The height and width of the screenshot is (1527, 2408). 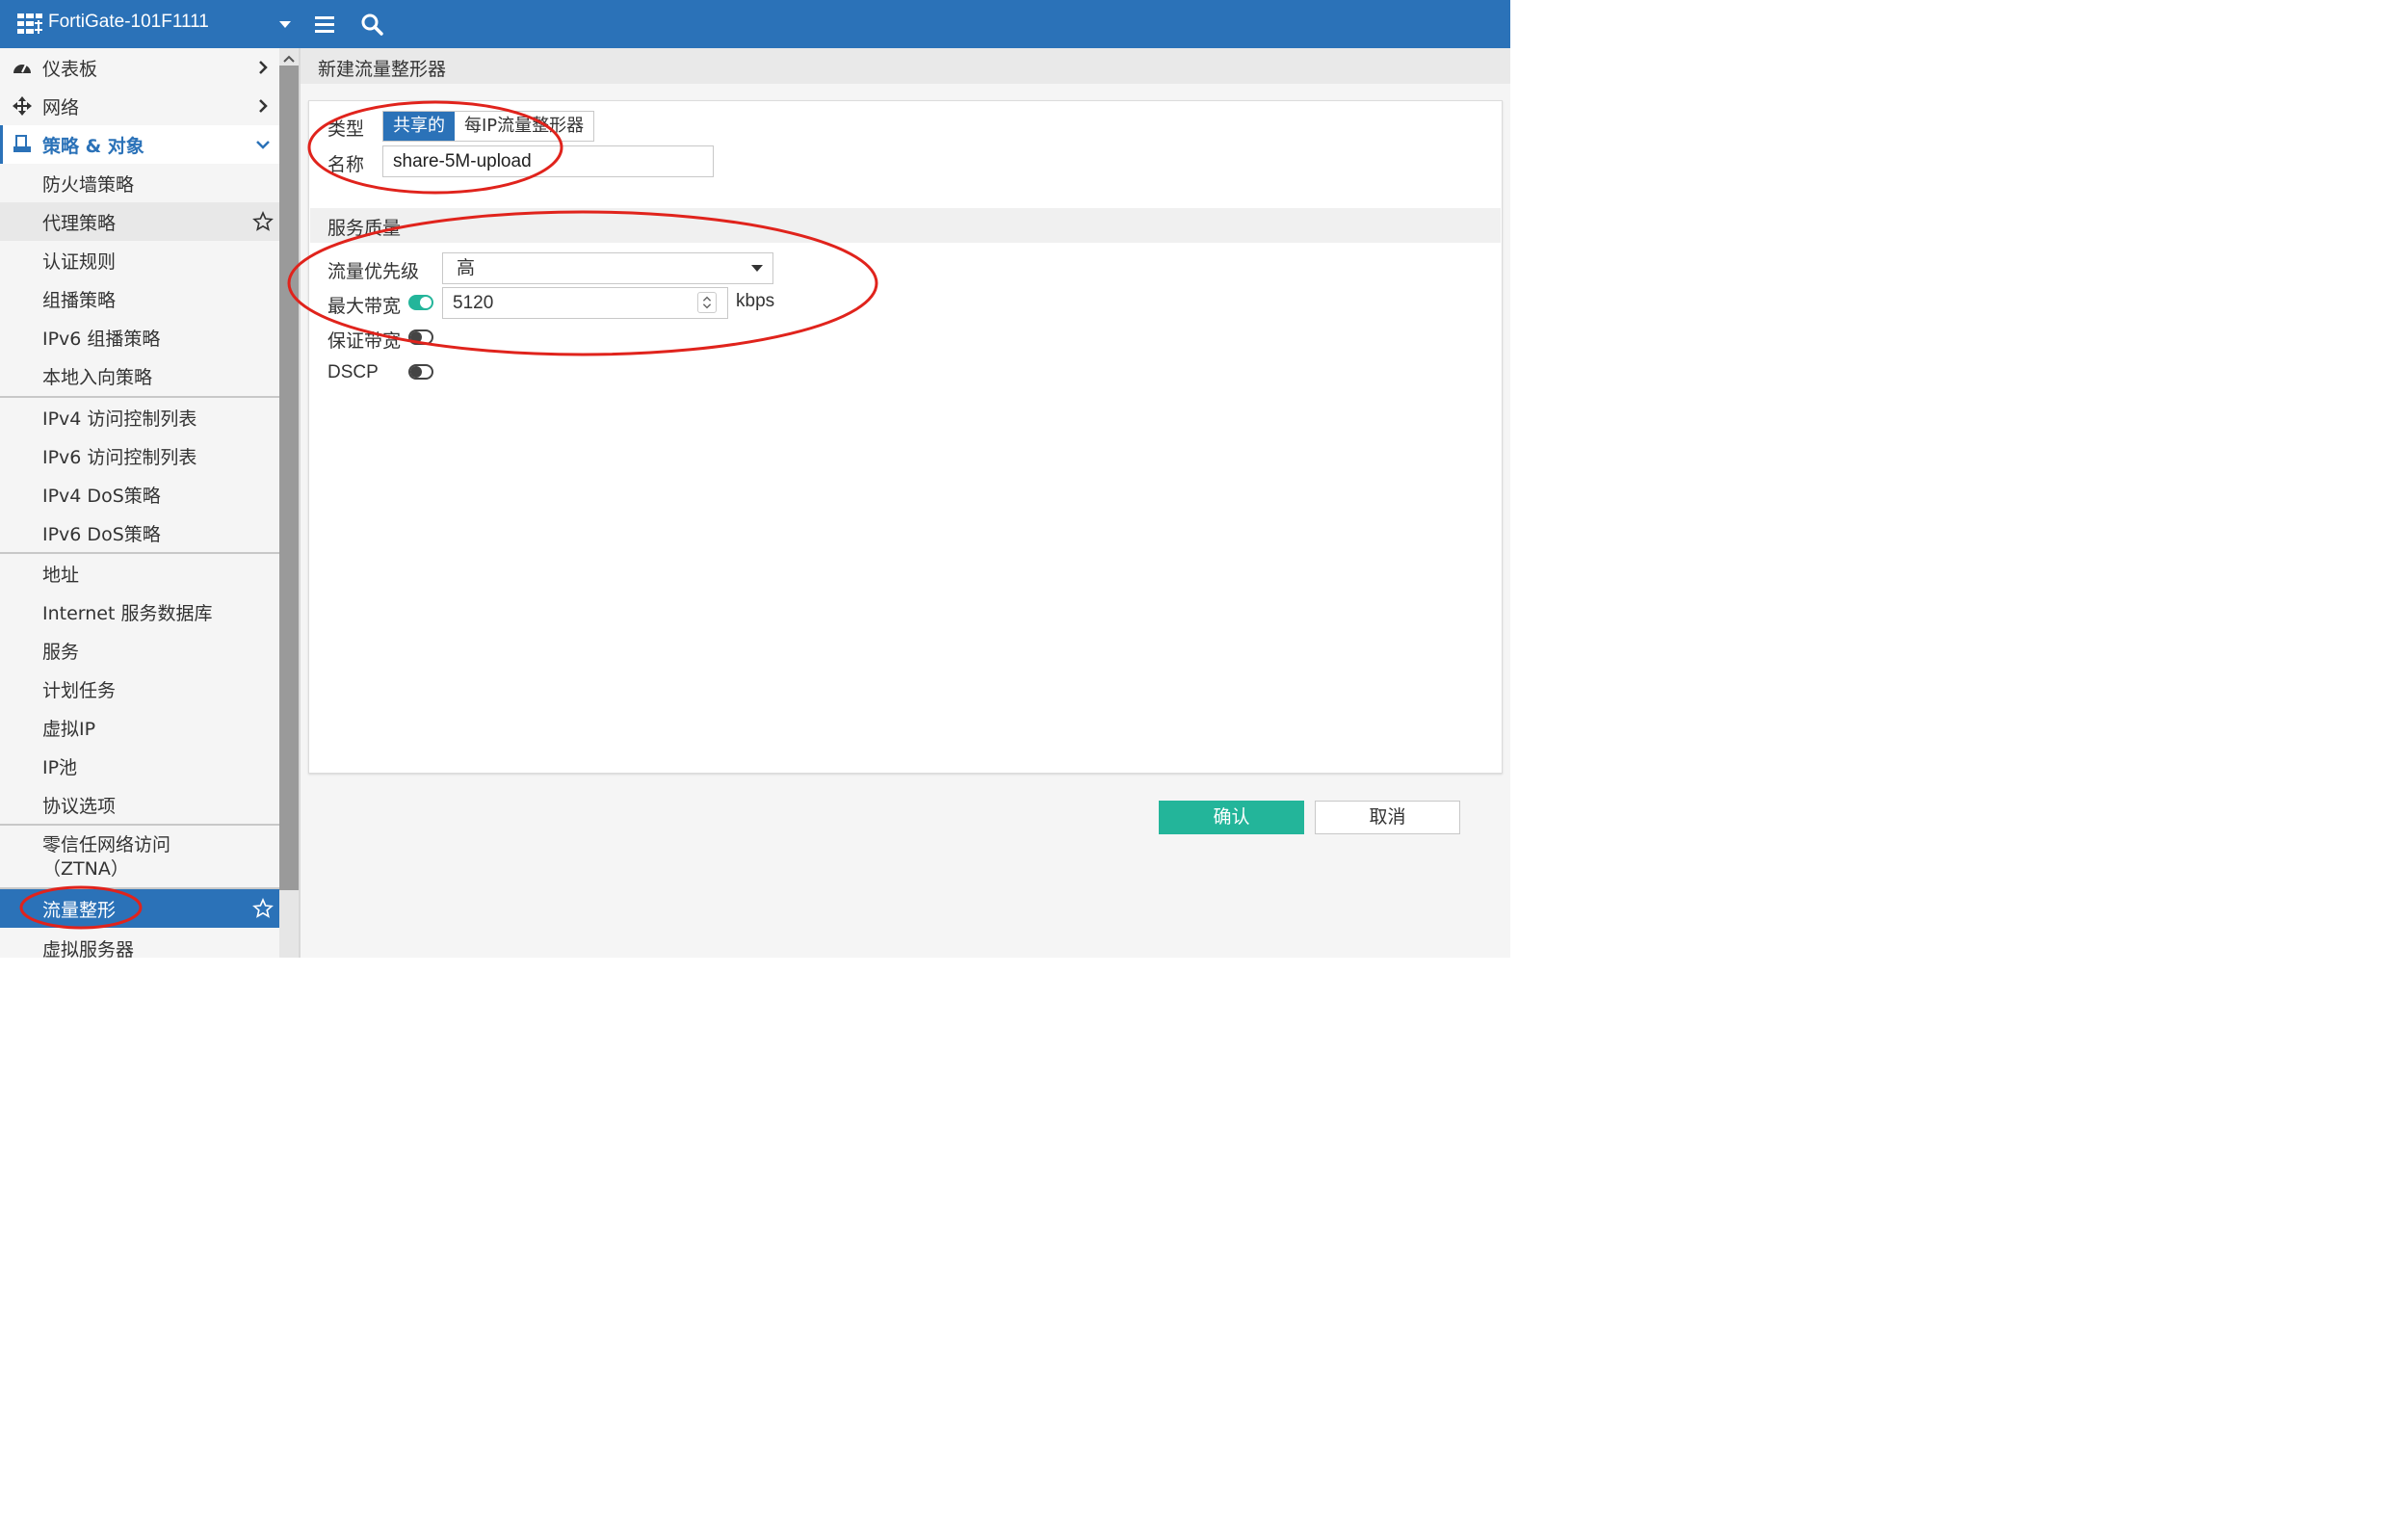 I want to click on name-input: share-5M-upload, so click(x=548, y=161).